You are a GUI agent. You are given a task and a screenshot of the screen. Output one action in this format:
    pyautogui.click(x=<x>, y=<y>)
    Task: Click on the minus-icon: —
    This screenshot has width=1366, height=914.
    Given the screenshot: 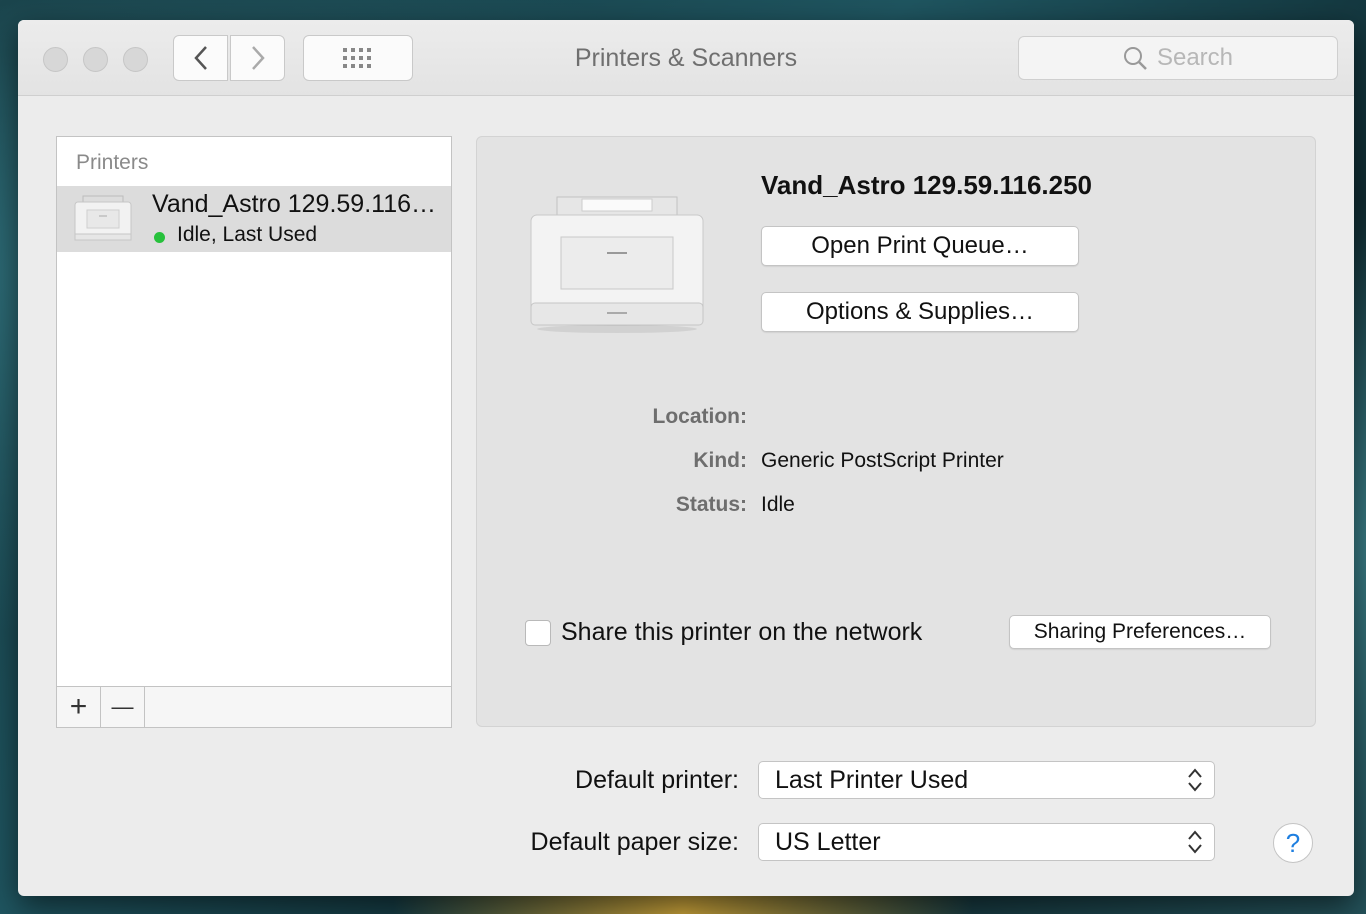 What is the action you would take?
    pyautogui.click(x=122, y=706)
    